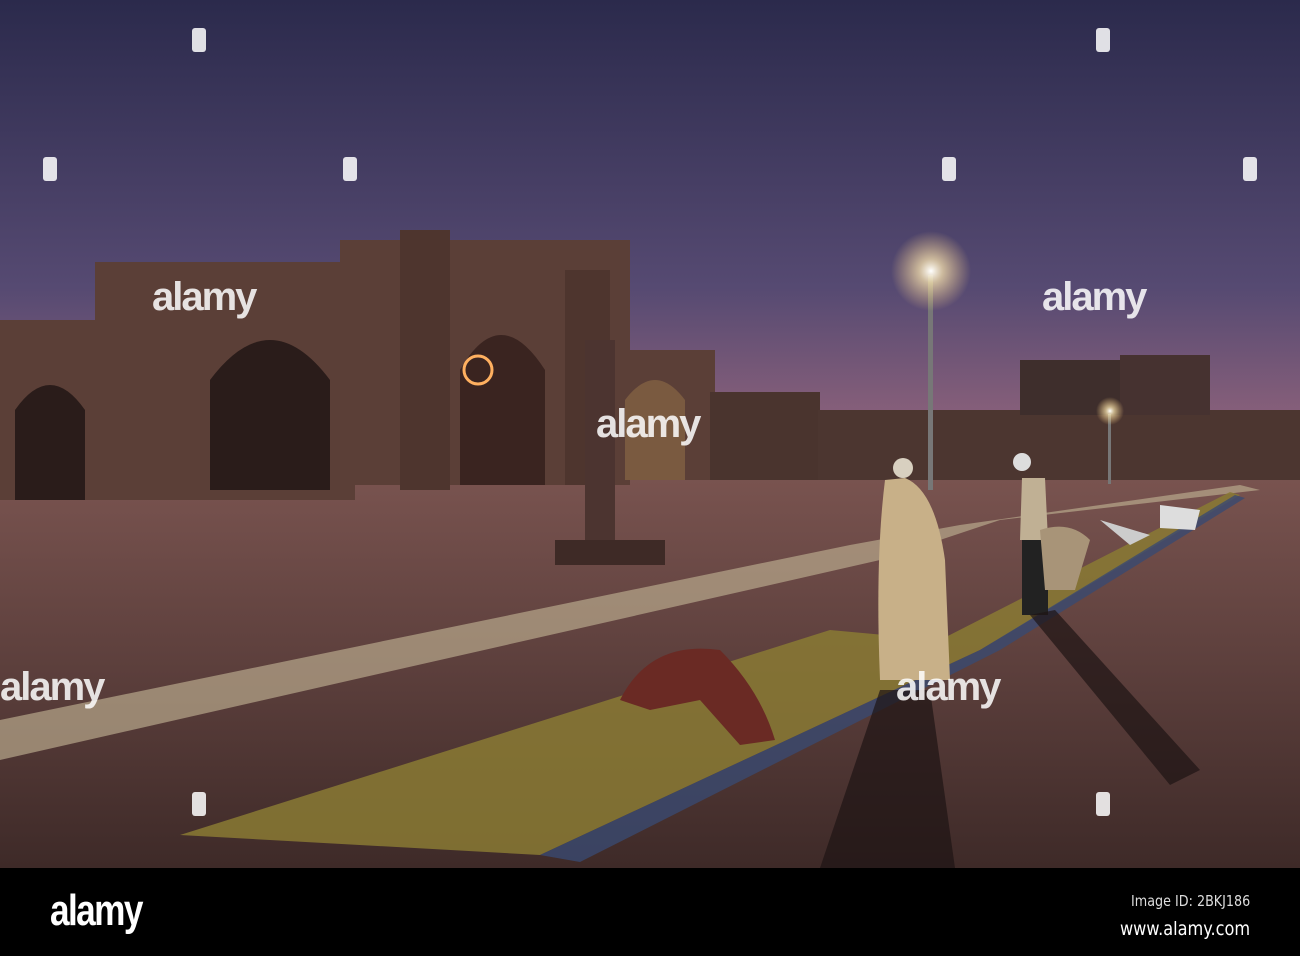 The image size is (1300, 956). Describe the element at coordinates (931, 271) in the screenshot. I see `street-lamp` at that location.